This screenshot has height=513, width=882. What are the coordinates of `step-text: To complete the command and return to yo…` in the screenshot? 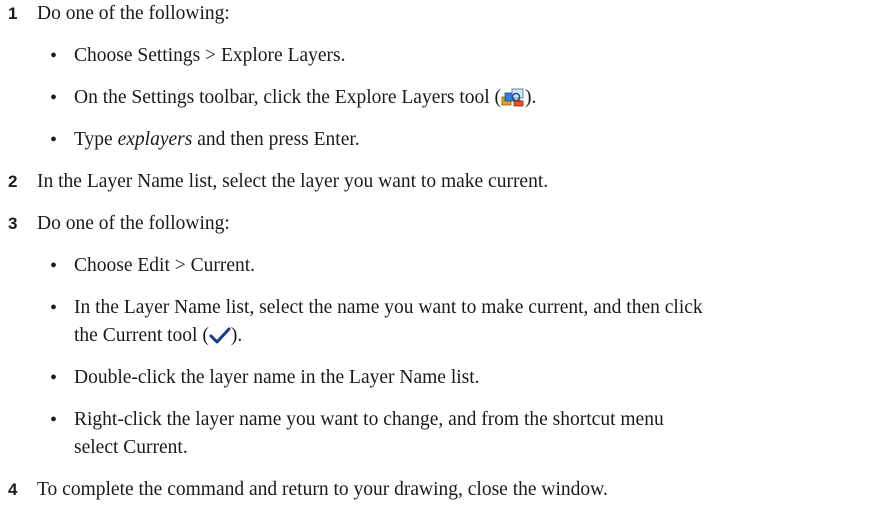 It's located at (322, 489).